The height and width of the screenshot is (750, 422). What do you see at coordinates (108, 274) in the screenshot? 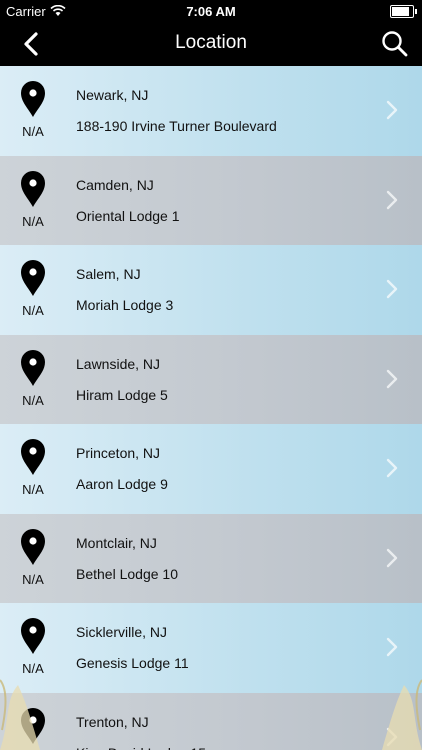
I see `city-label: Salem, NJ` at bounding box center [108, 274].